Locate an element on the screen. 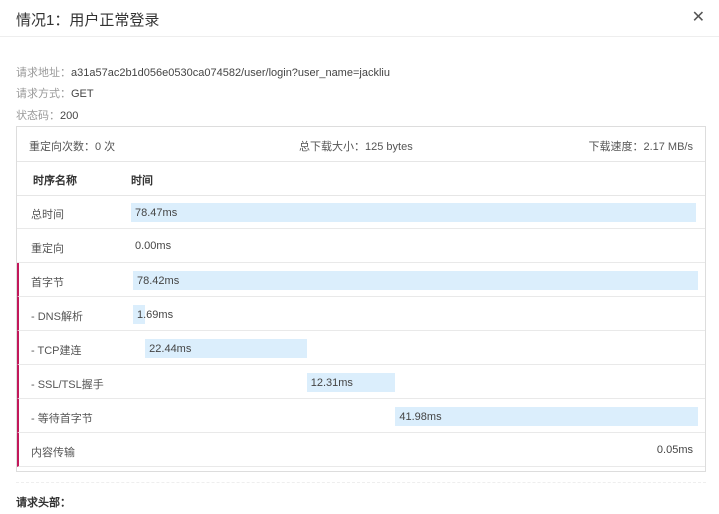 The width and height of the screenshot is (719, 514). timing-row: - SSL/TSL握手 12.31ms is located at coordinates (361, 382).